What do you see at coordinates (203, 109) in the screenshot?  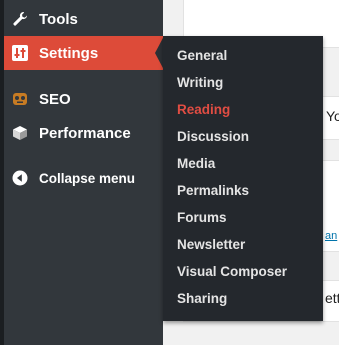 I see `submenu-item-reading: Reading` at bounding box center [203, 109].